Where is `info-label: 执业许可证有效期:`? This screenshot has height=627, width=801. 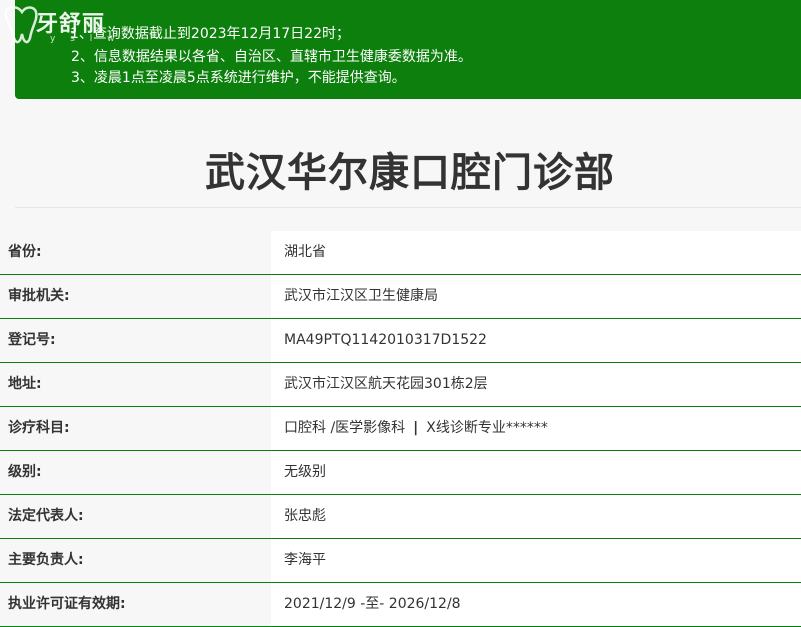
info-label: 执业许可证有效期: is located at coordinates (135, 604).